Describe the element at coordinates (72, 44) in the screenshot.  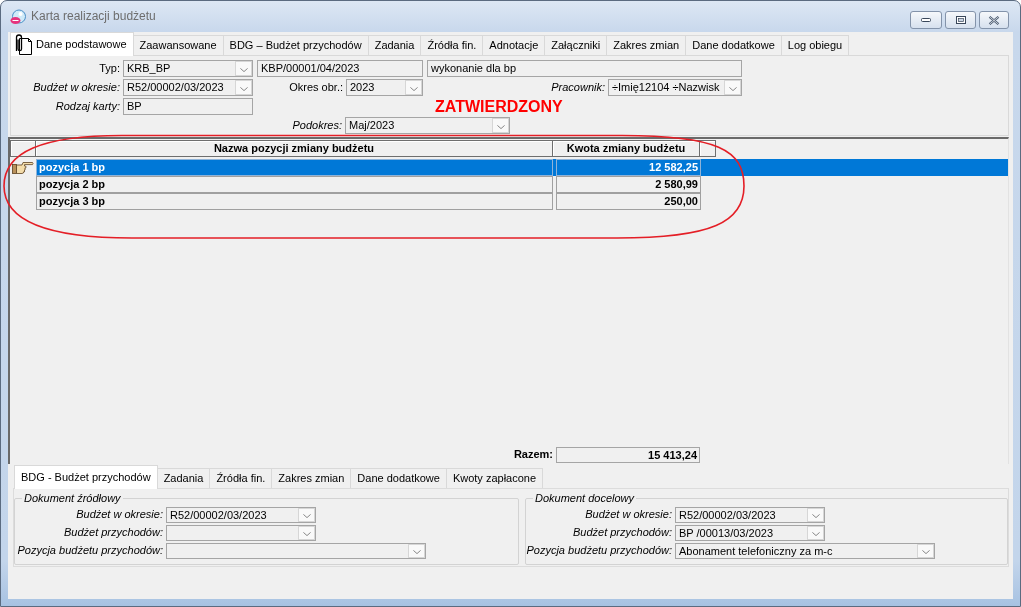
I see `tab: Dane podstawowe` at that location.